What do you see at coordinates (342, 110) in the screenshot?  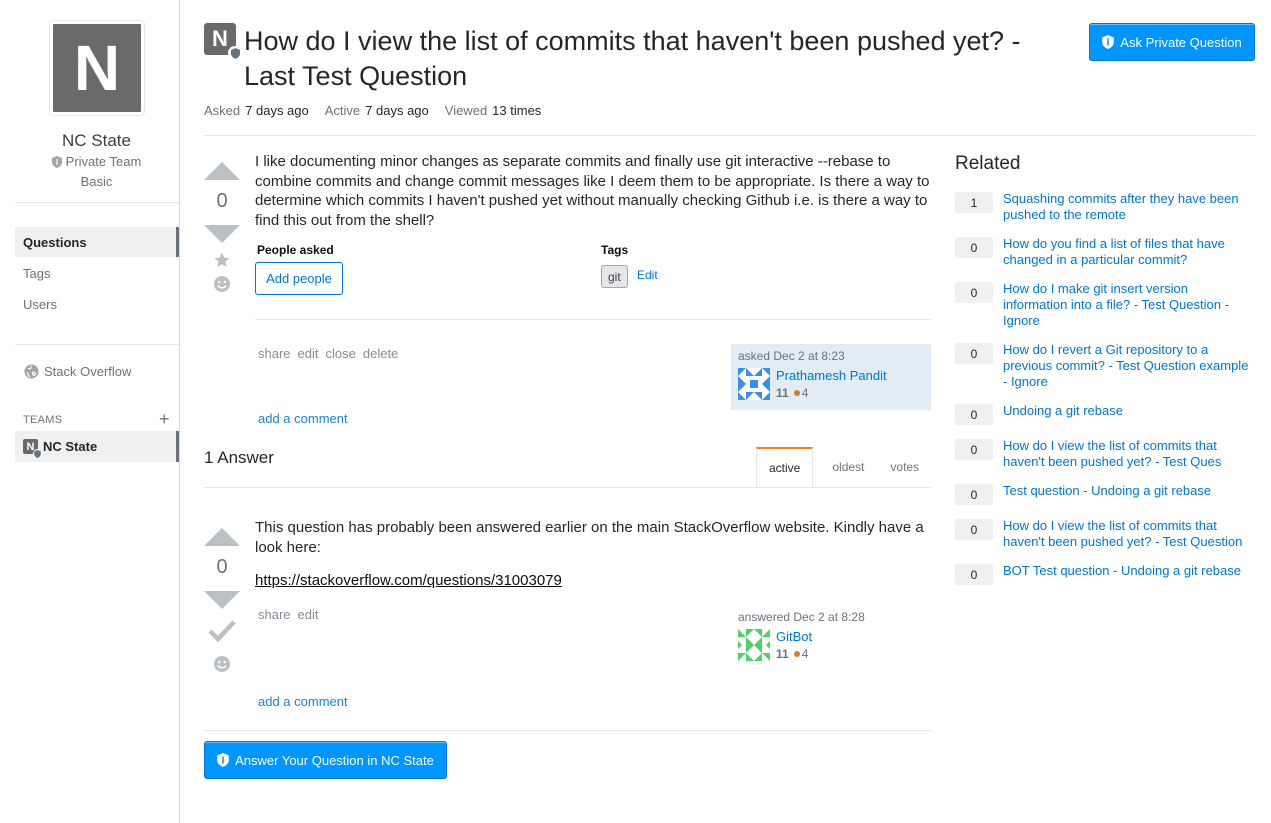 I see `meta-label: Active` at bounding box center [342, 110].